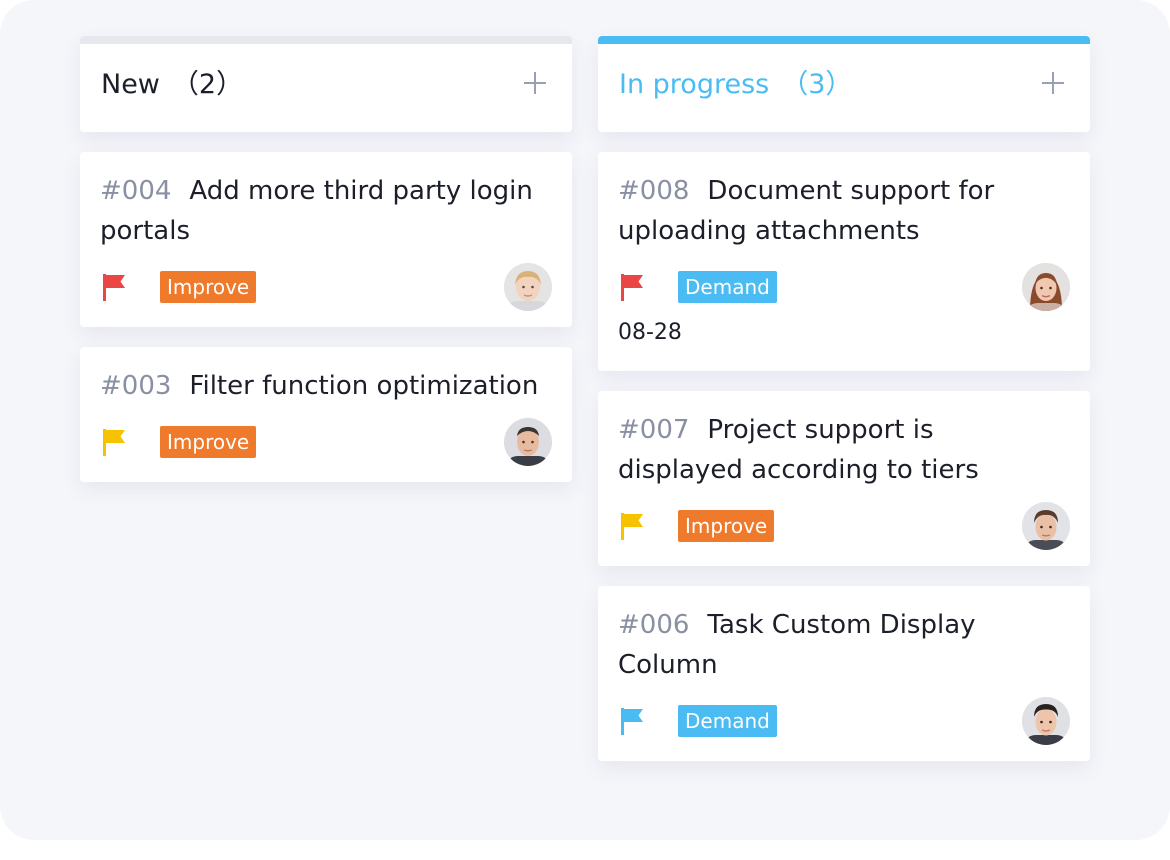 The image size is (1170, 860). What do you see at coordinates (207, 84) in the screenshot?
I see `column-count: （2）` at bounding box center [207, 84].